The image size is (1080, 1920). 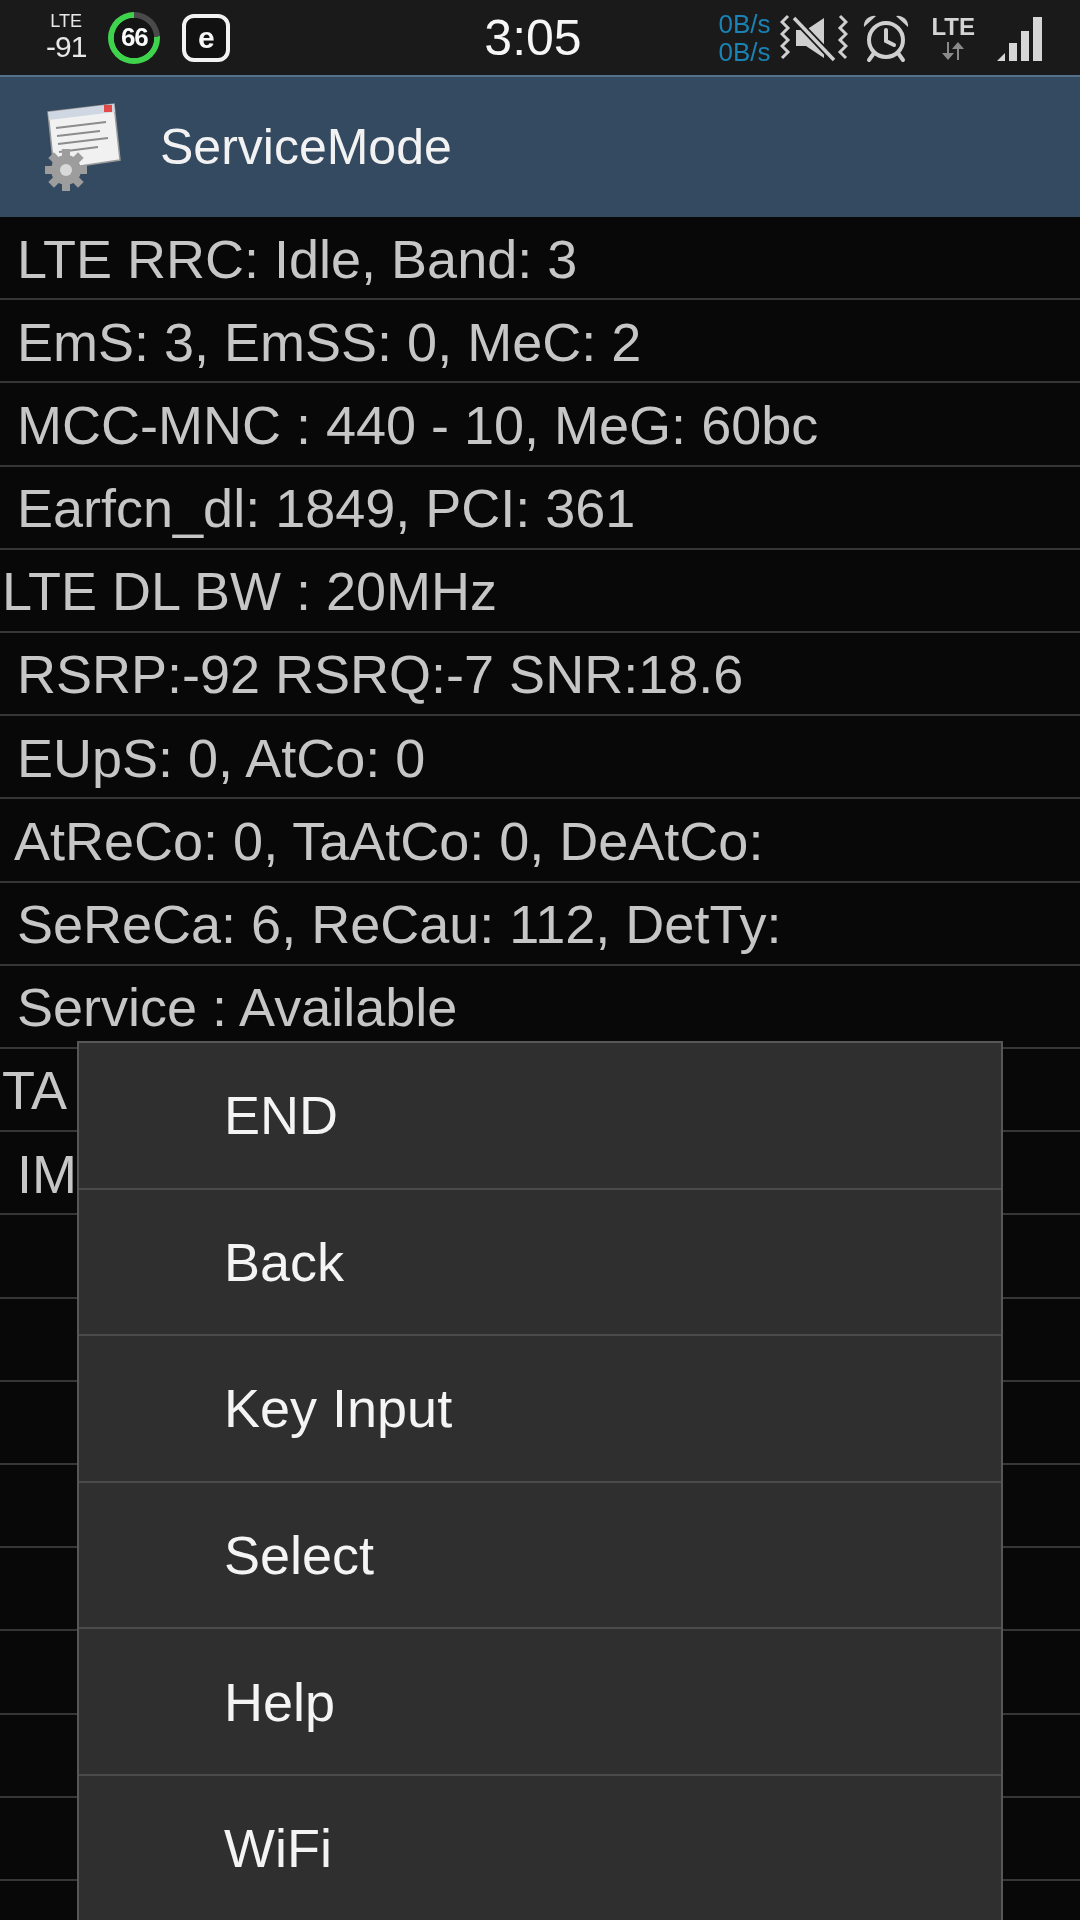 What do you see at coordinates (297, 258) in the screenshot?
I see `info-text: LTE RRC: Idle, Band: 3` at bounding box center [297, 258].